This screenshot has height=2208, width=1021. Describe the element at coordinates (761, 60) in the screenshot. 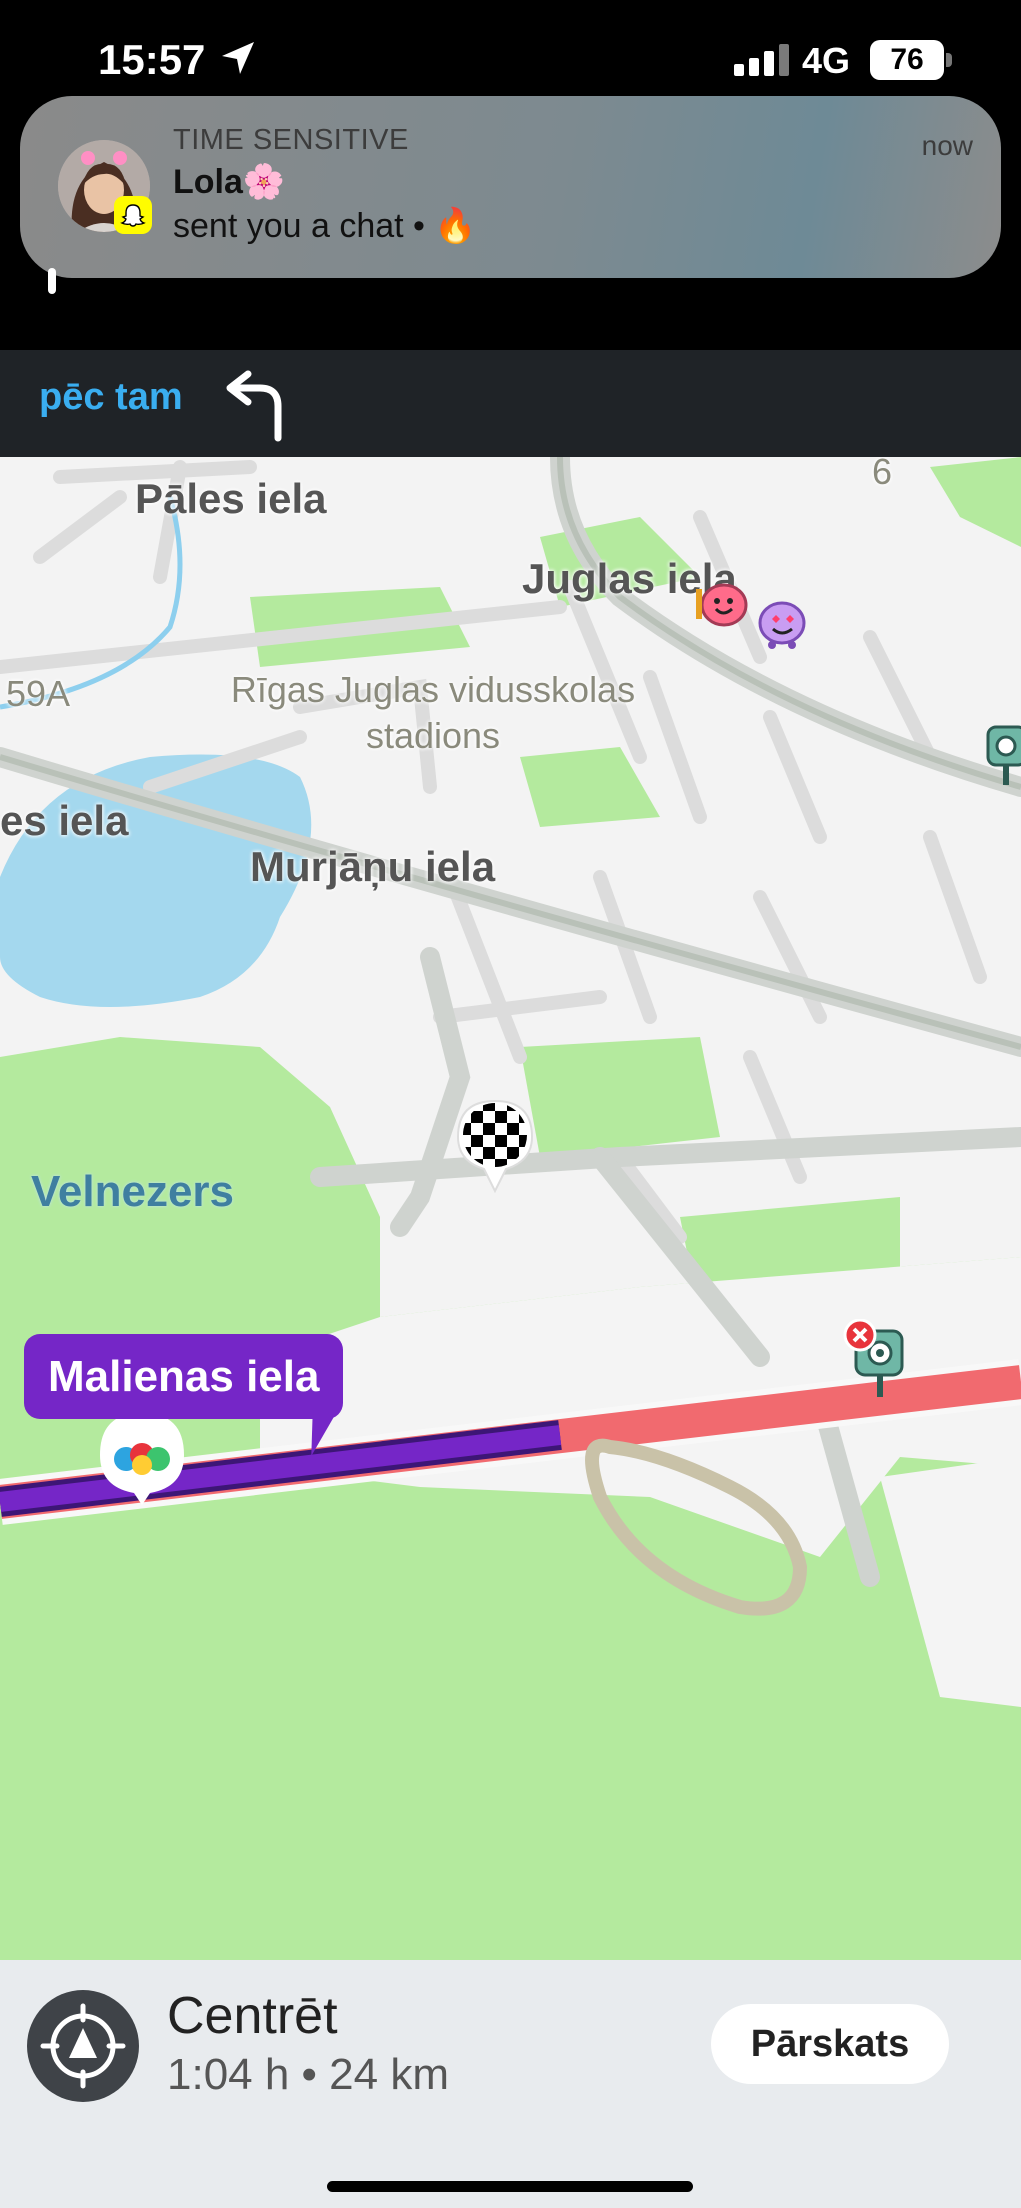

I see `cellular-signal-icon` at that location.